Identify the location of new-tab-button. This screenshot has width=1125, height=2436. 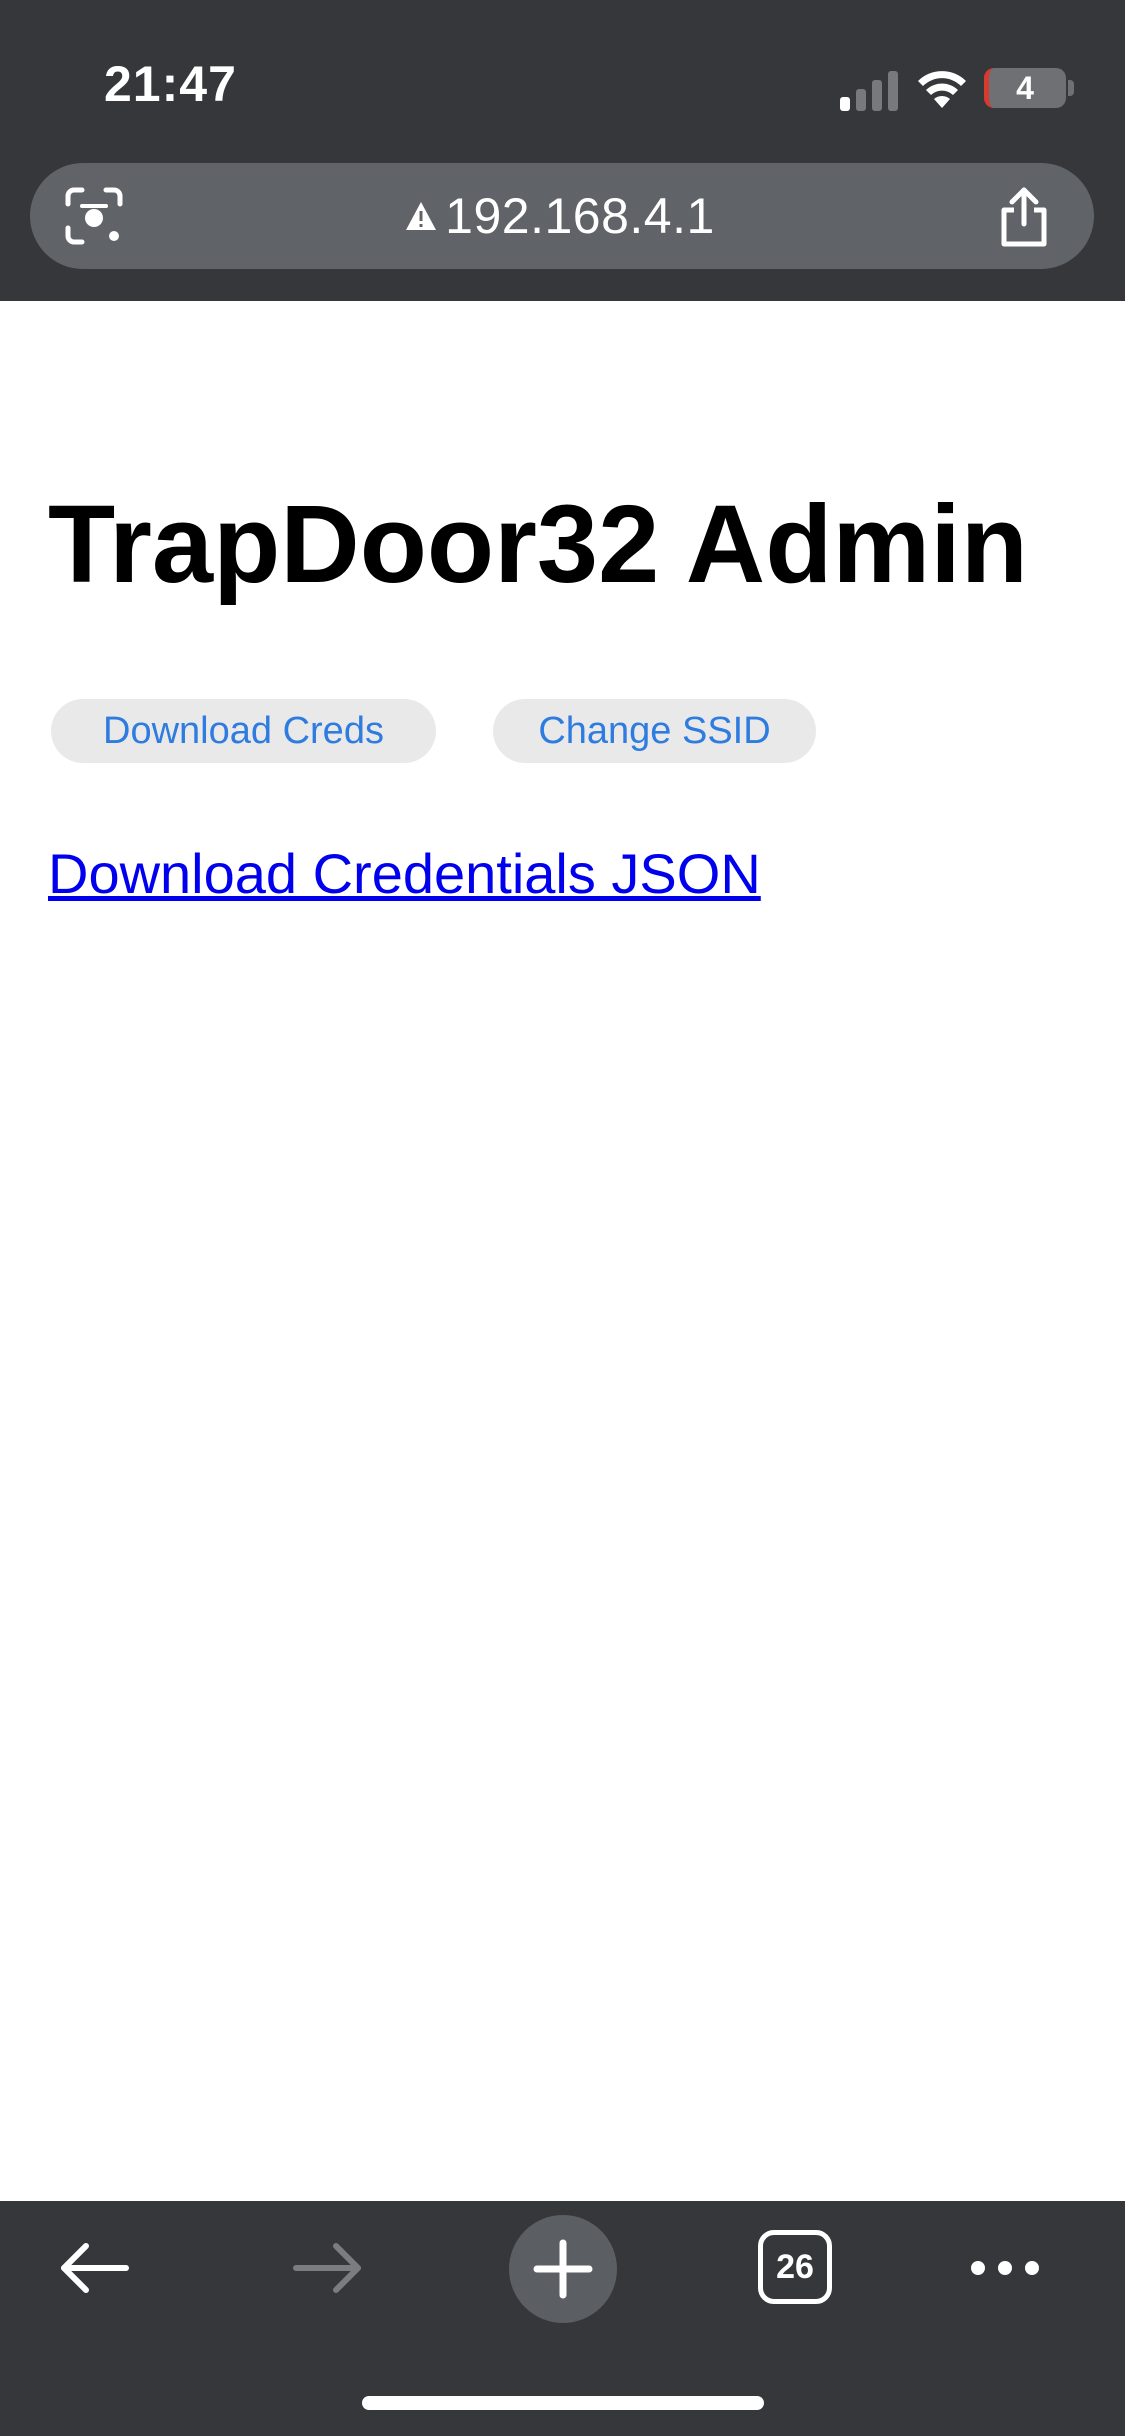
(563, 2269).